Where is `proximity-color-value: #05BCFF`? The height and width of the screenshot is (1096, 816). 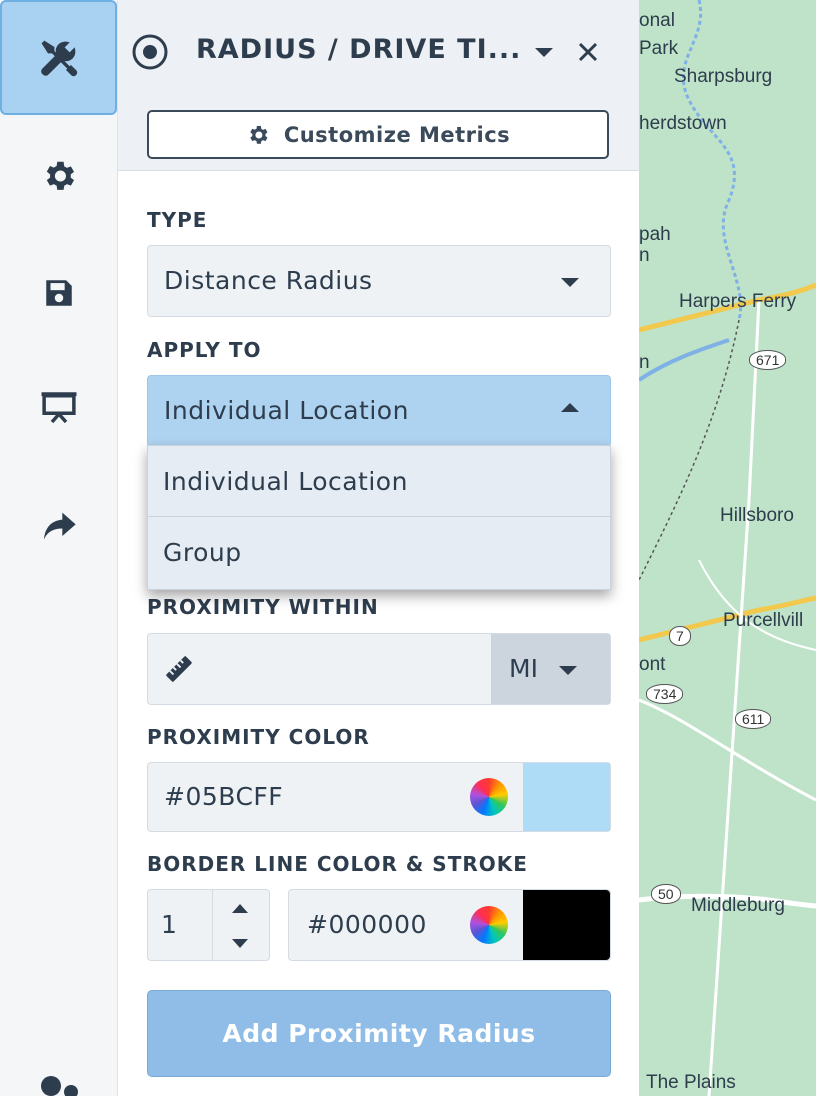
proximity-color-value: #05BCFF is located at coordinates (224, 796).